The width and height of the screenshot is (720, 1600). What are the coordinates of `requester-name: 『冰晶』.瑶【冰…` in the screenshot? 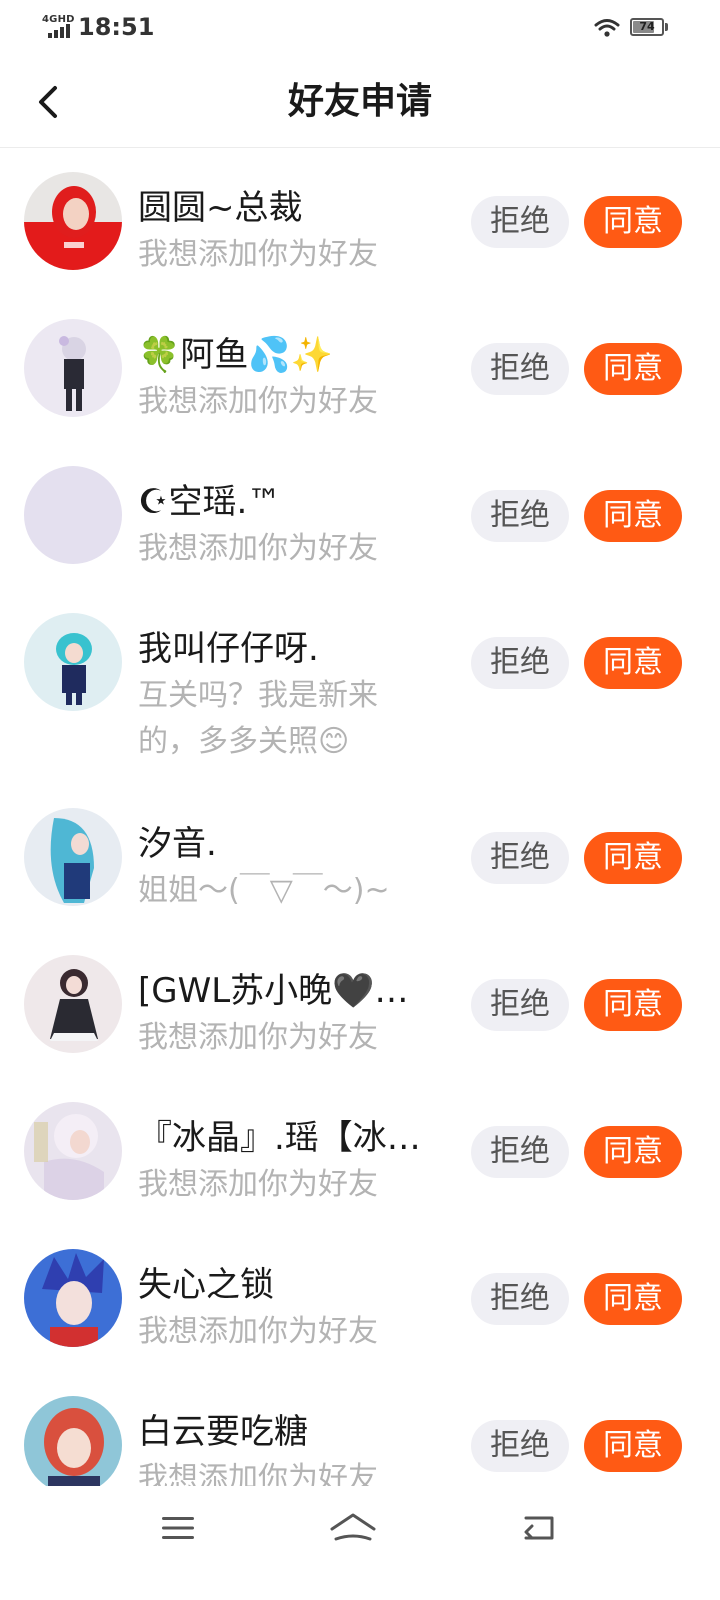 It's located at (279, 1138).